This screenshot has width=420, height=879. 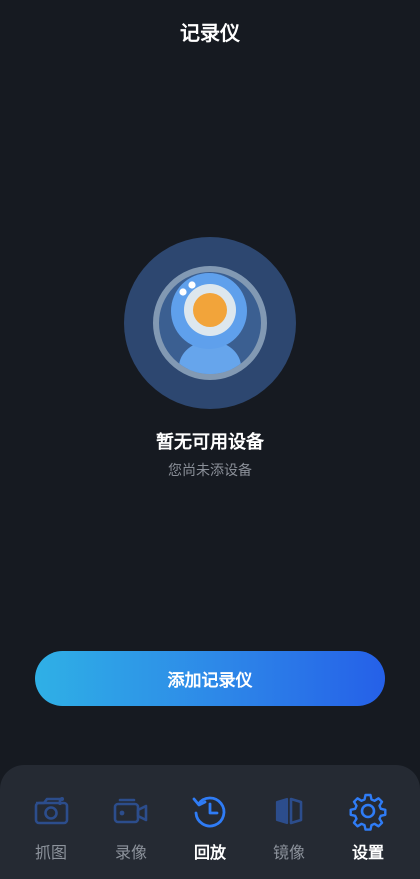 What do you see at coordinates (209, 812) in the screenshot?
I see `playback-icon` at bounding box center [209, 812].